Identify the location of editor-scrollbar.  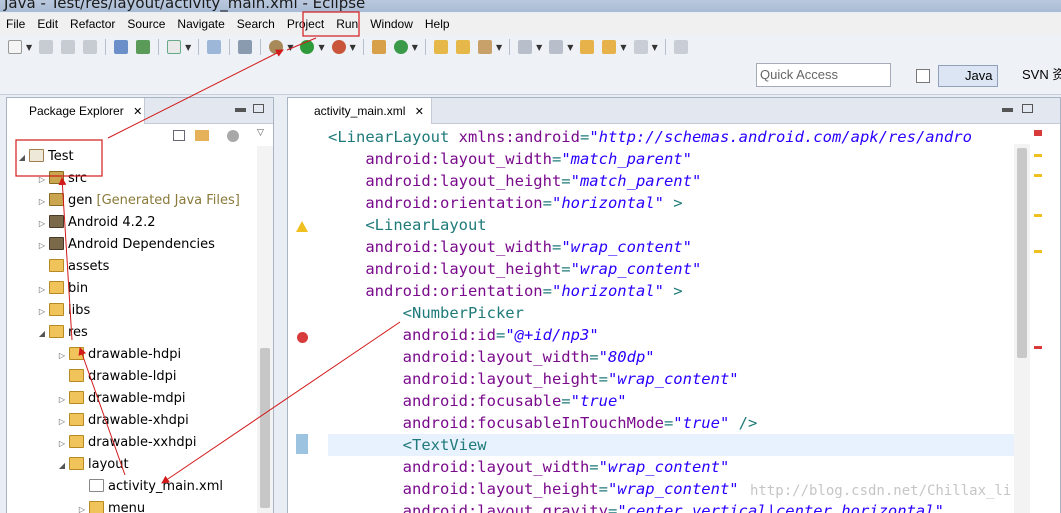
(1022, 328).